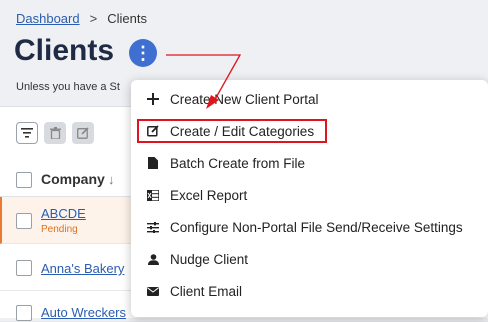  I want to click on more-options-button: ⋮, so click(143, 53).